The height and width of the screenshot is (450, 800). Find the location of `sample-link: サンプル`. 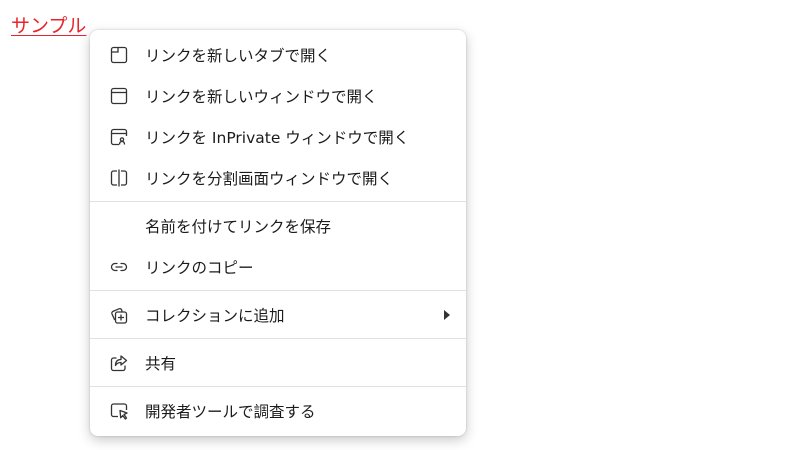

sample-link: サンプル is located at coordinates (48, 26).